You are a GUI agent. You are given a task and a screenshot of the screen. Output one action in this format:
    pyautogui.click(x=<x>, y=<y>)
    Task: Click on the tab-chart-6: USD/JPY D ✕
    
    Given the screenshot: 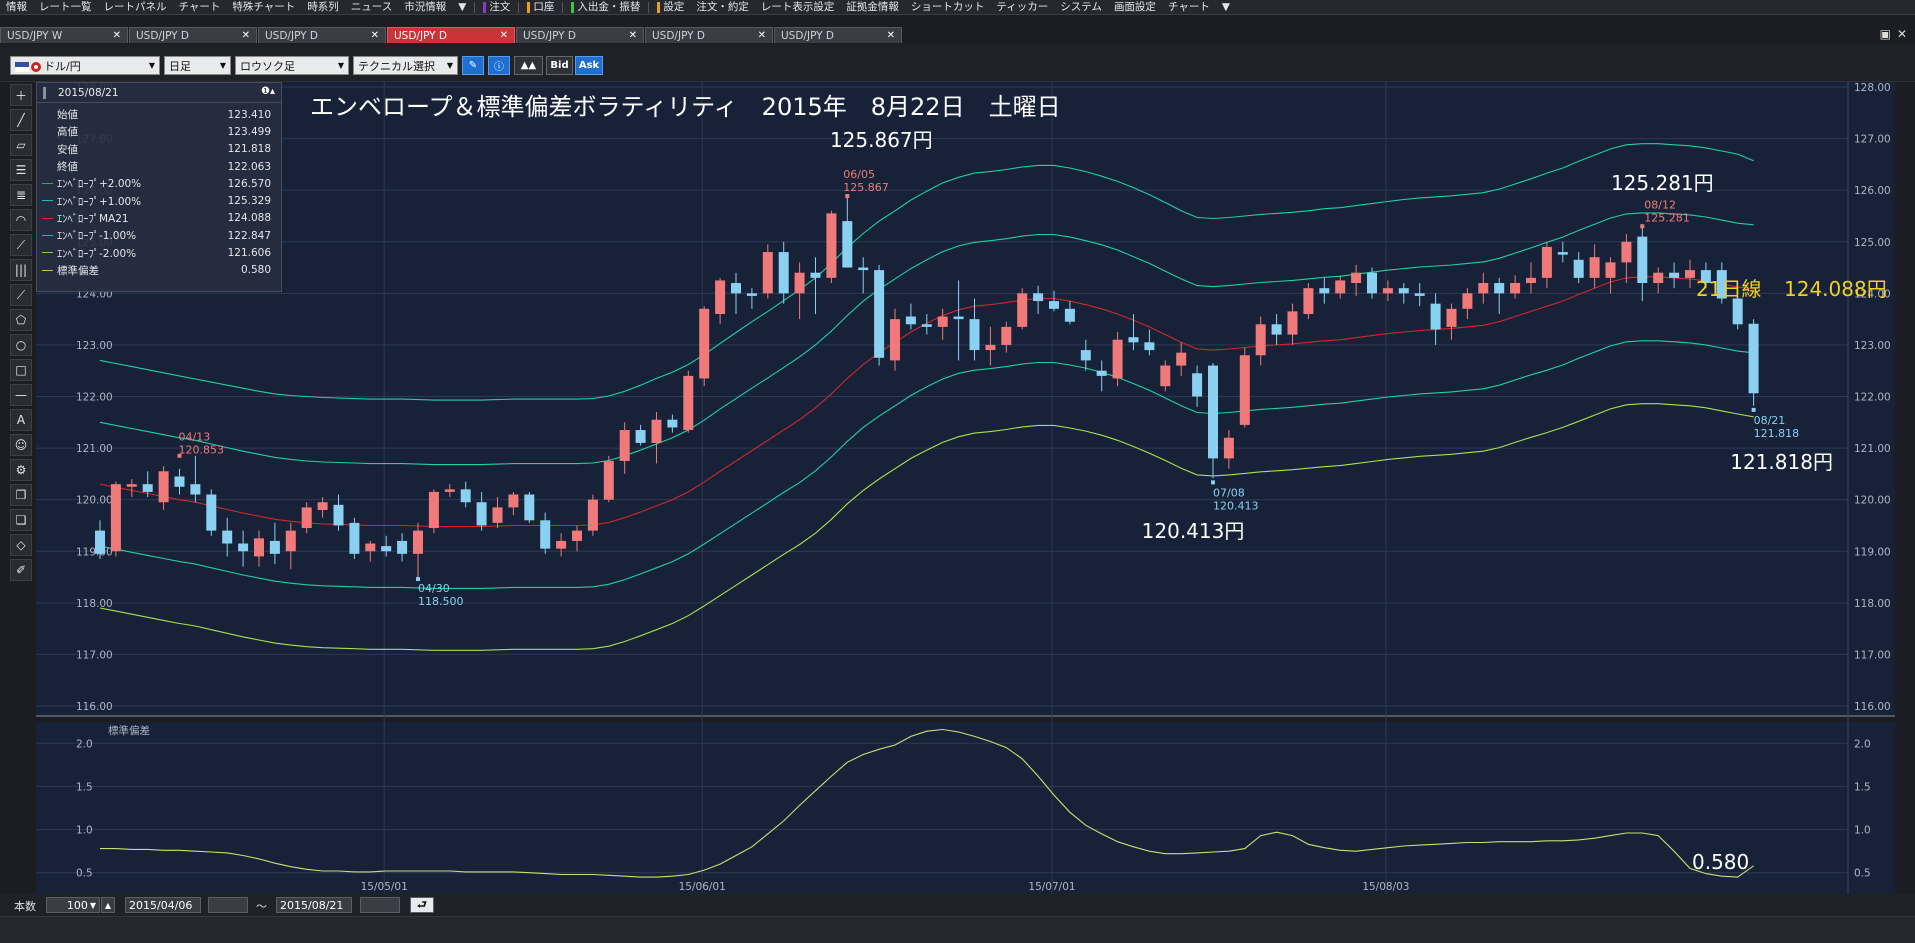 What is the action you would take?
    pyautogui.click(x=838, y=35)
    